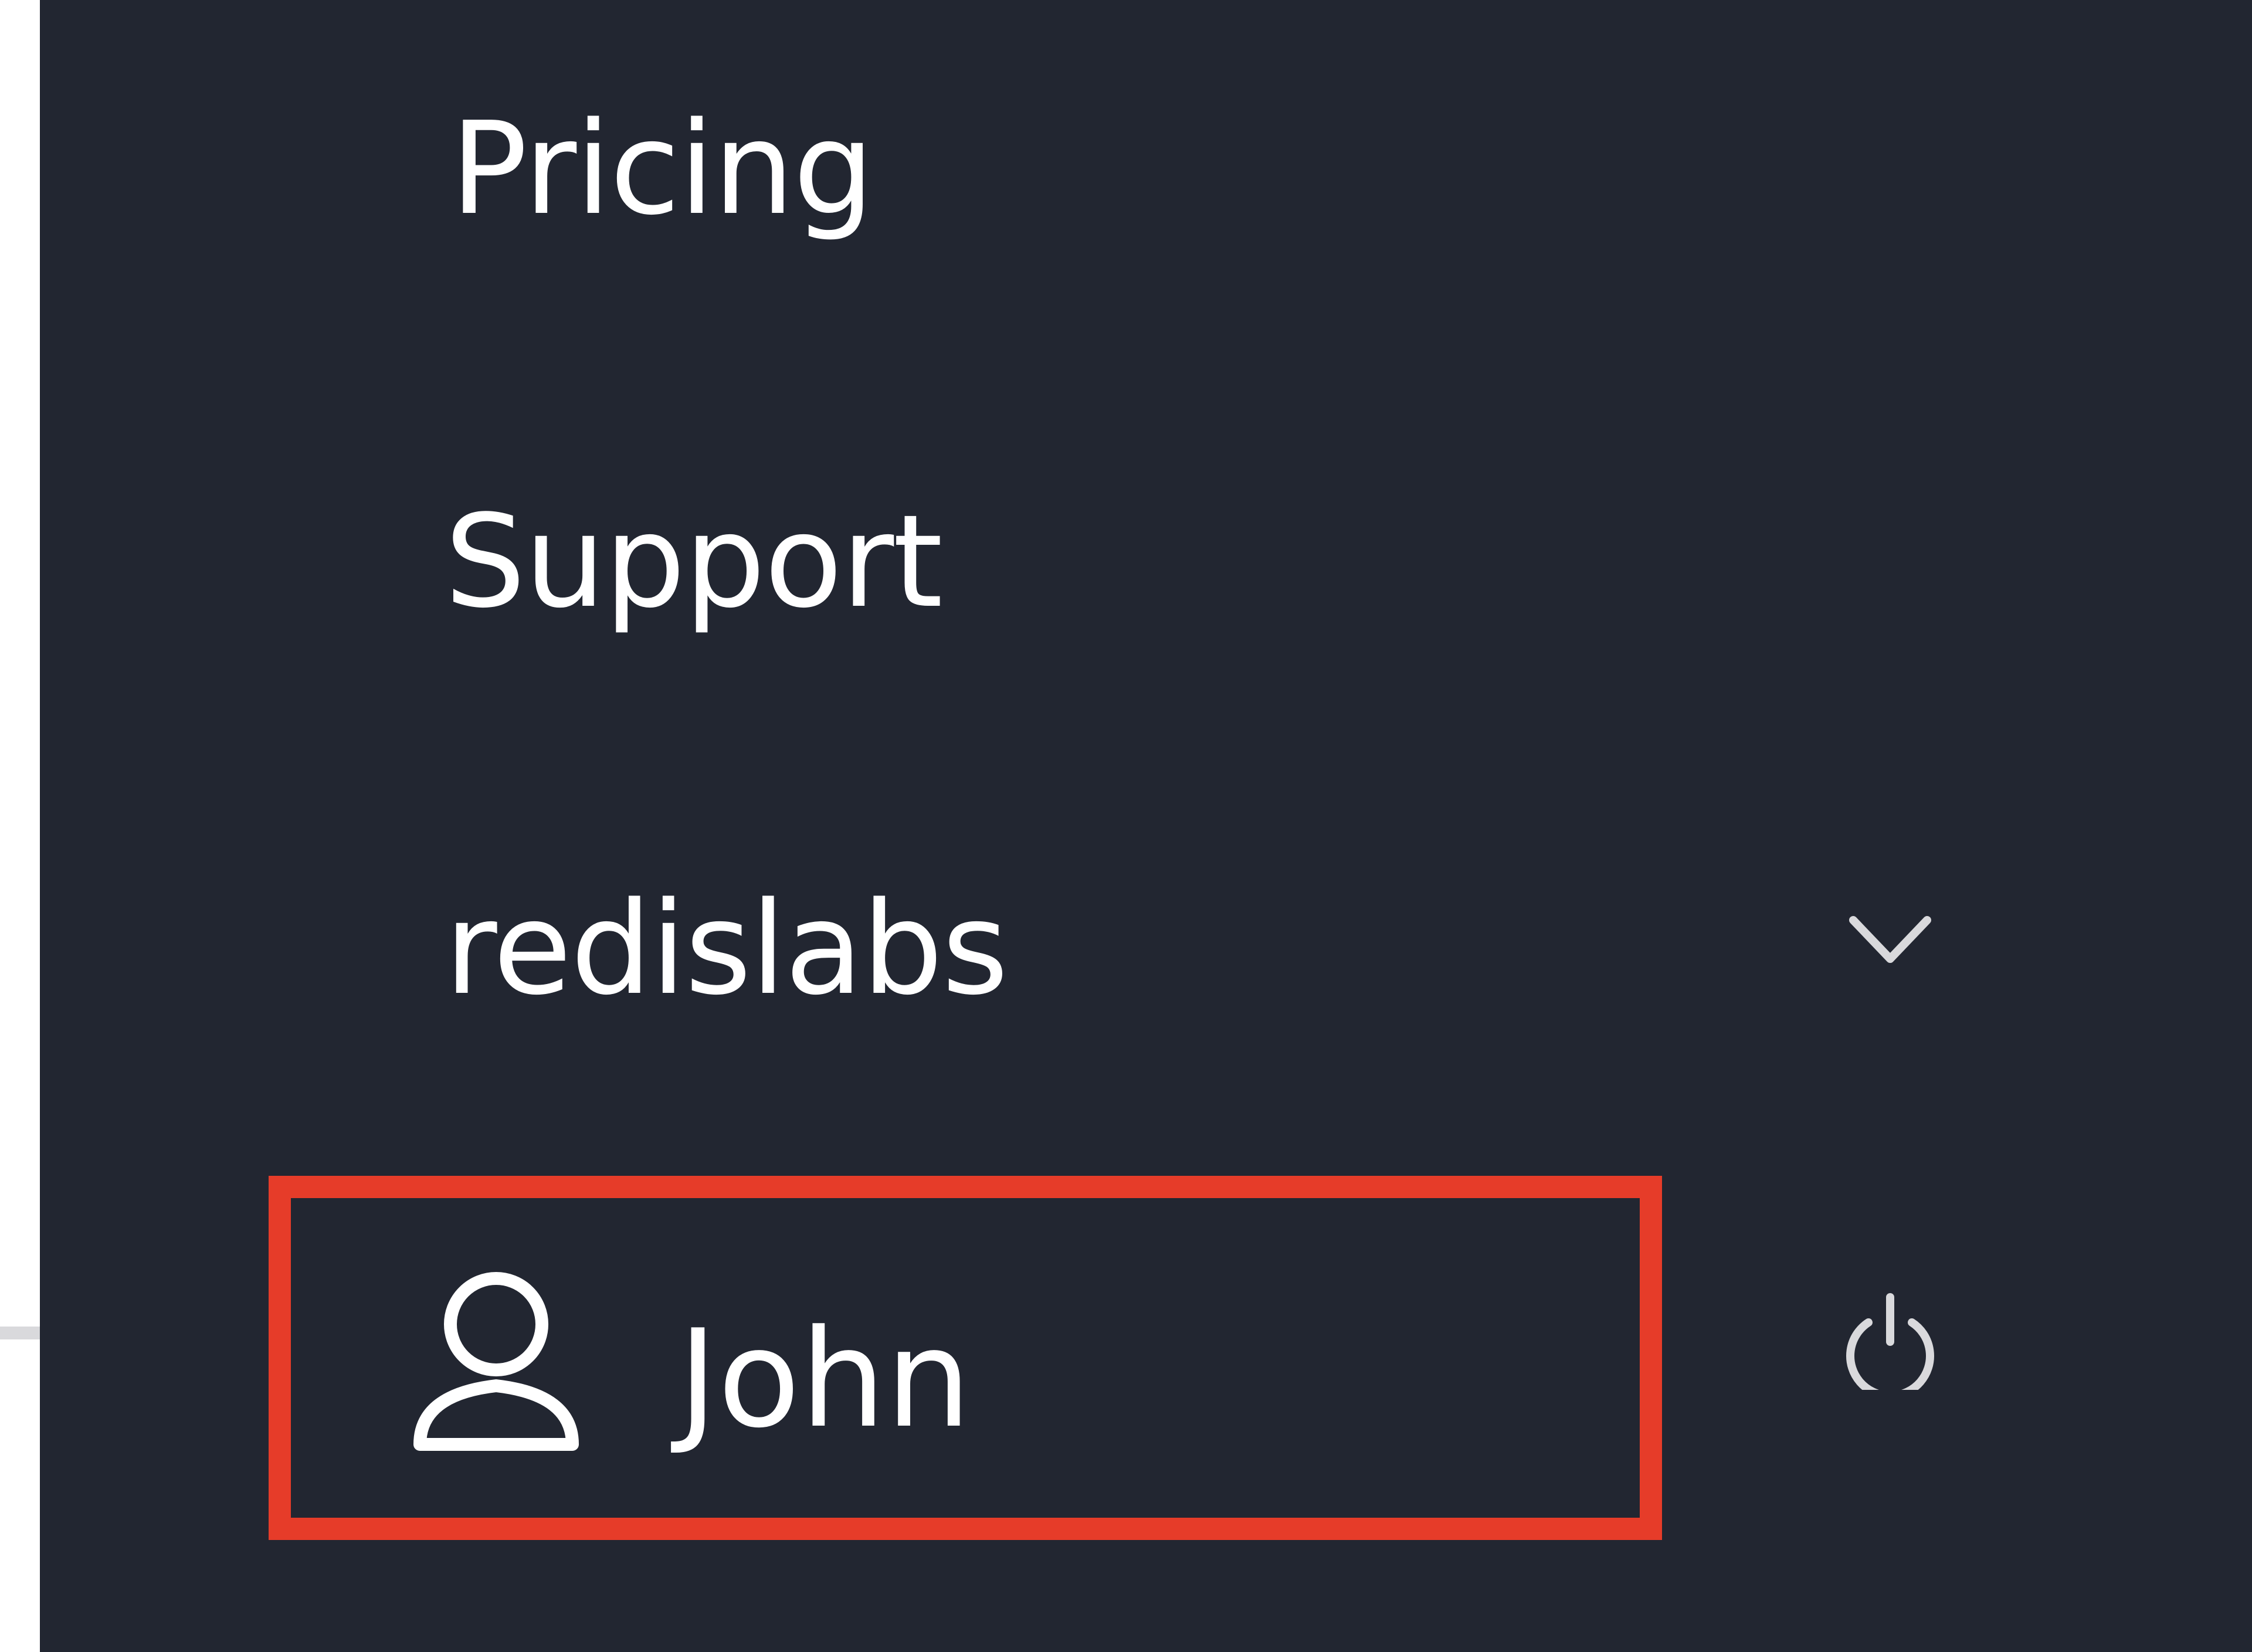 Image resolution: width=2252 pixels, height=1652 pixels. I want to click on power-icon, so click(1890, 1340).